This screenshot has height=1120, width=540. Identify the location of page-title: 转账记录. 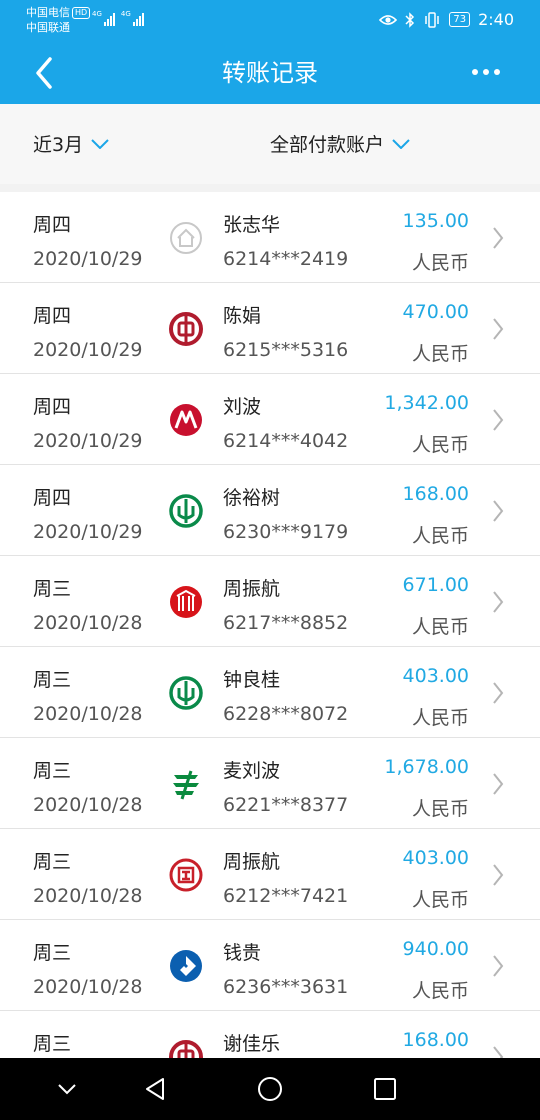
(270, 73).